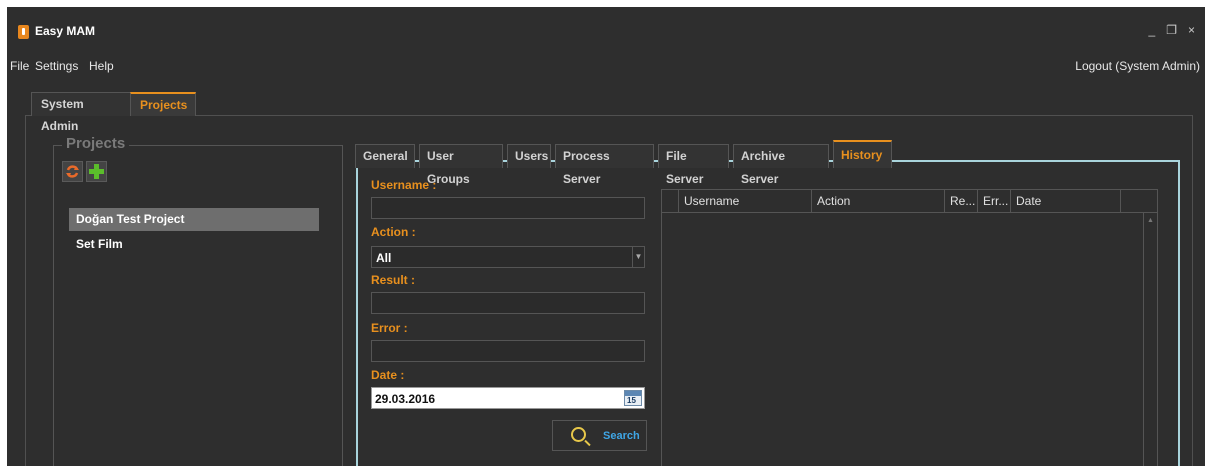 This screenshot has width=1212, height=466. What do you see at coordinates (101, 66) in the screenshot?
I see `menu-help: Help` at bounding box center [101, 66].